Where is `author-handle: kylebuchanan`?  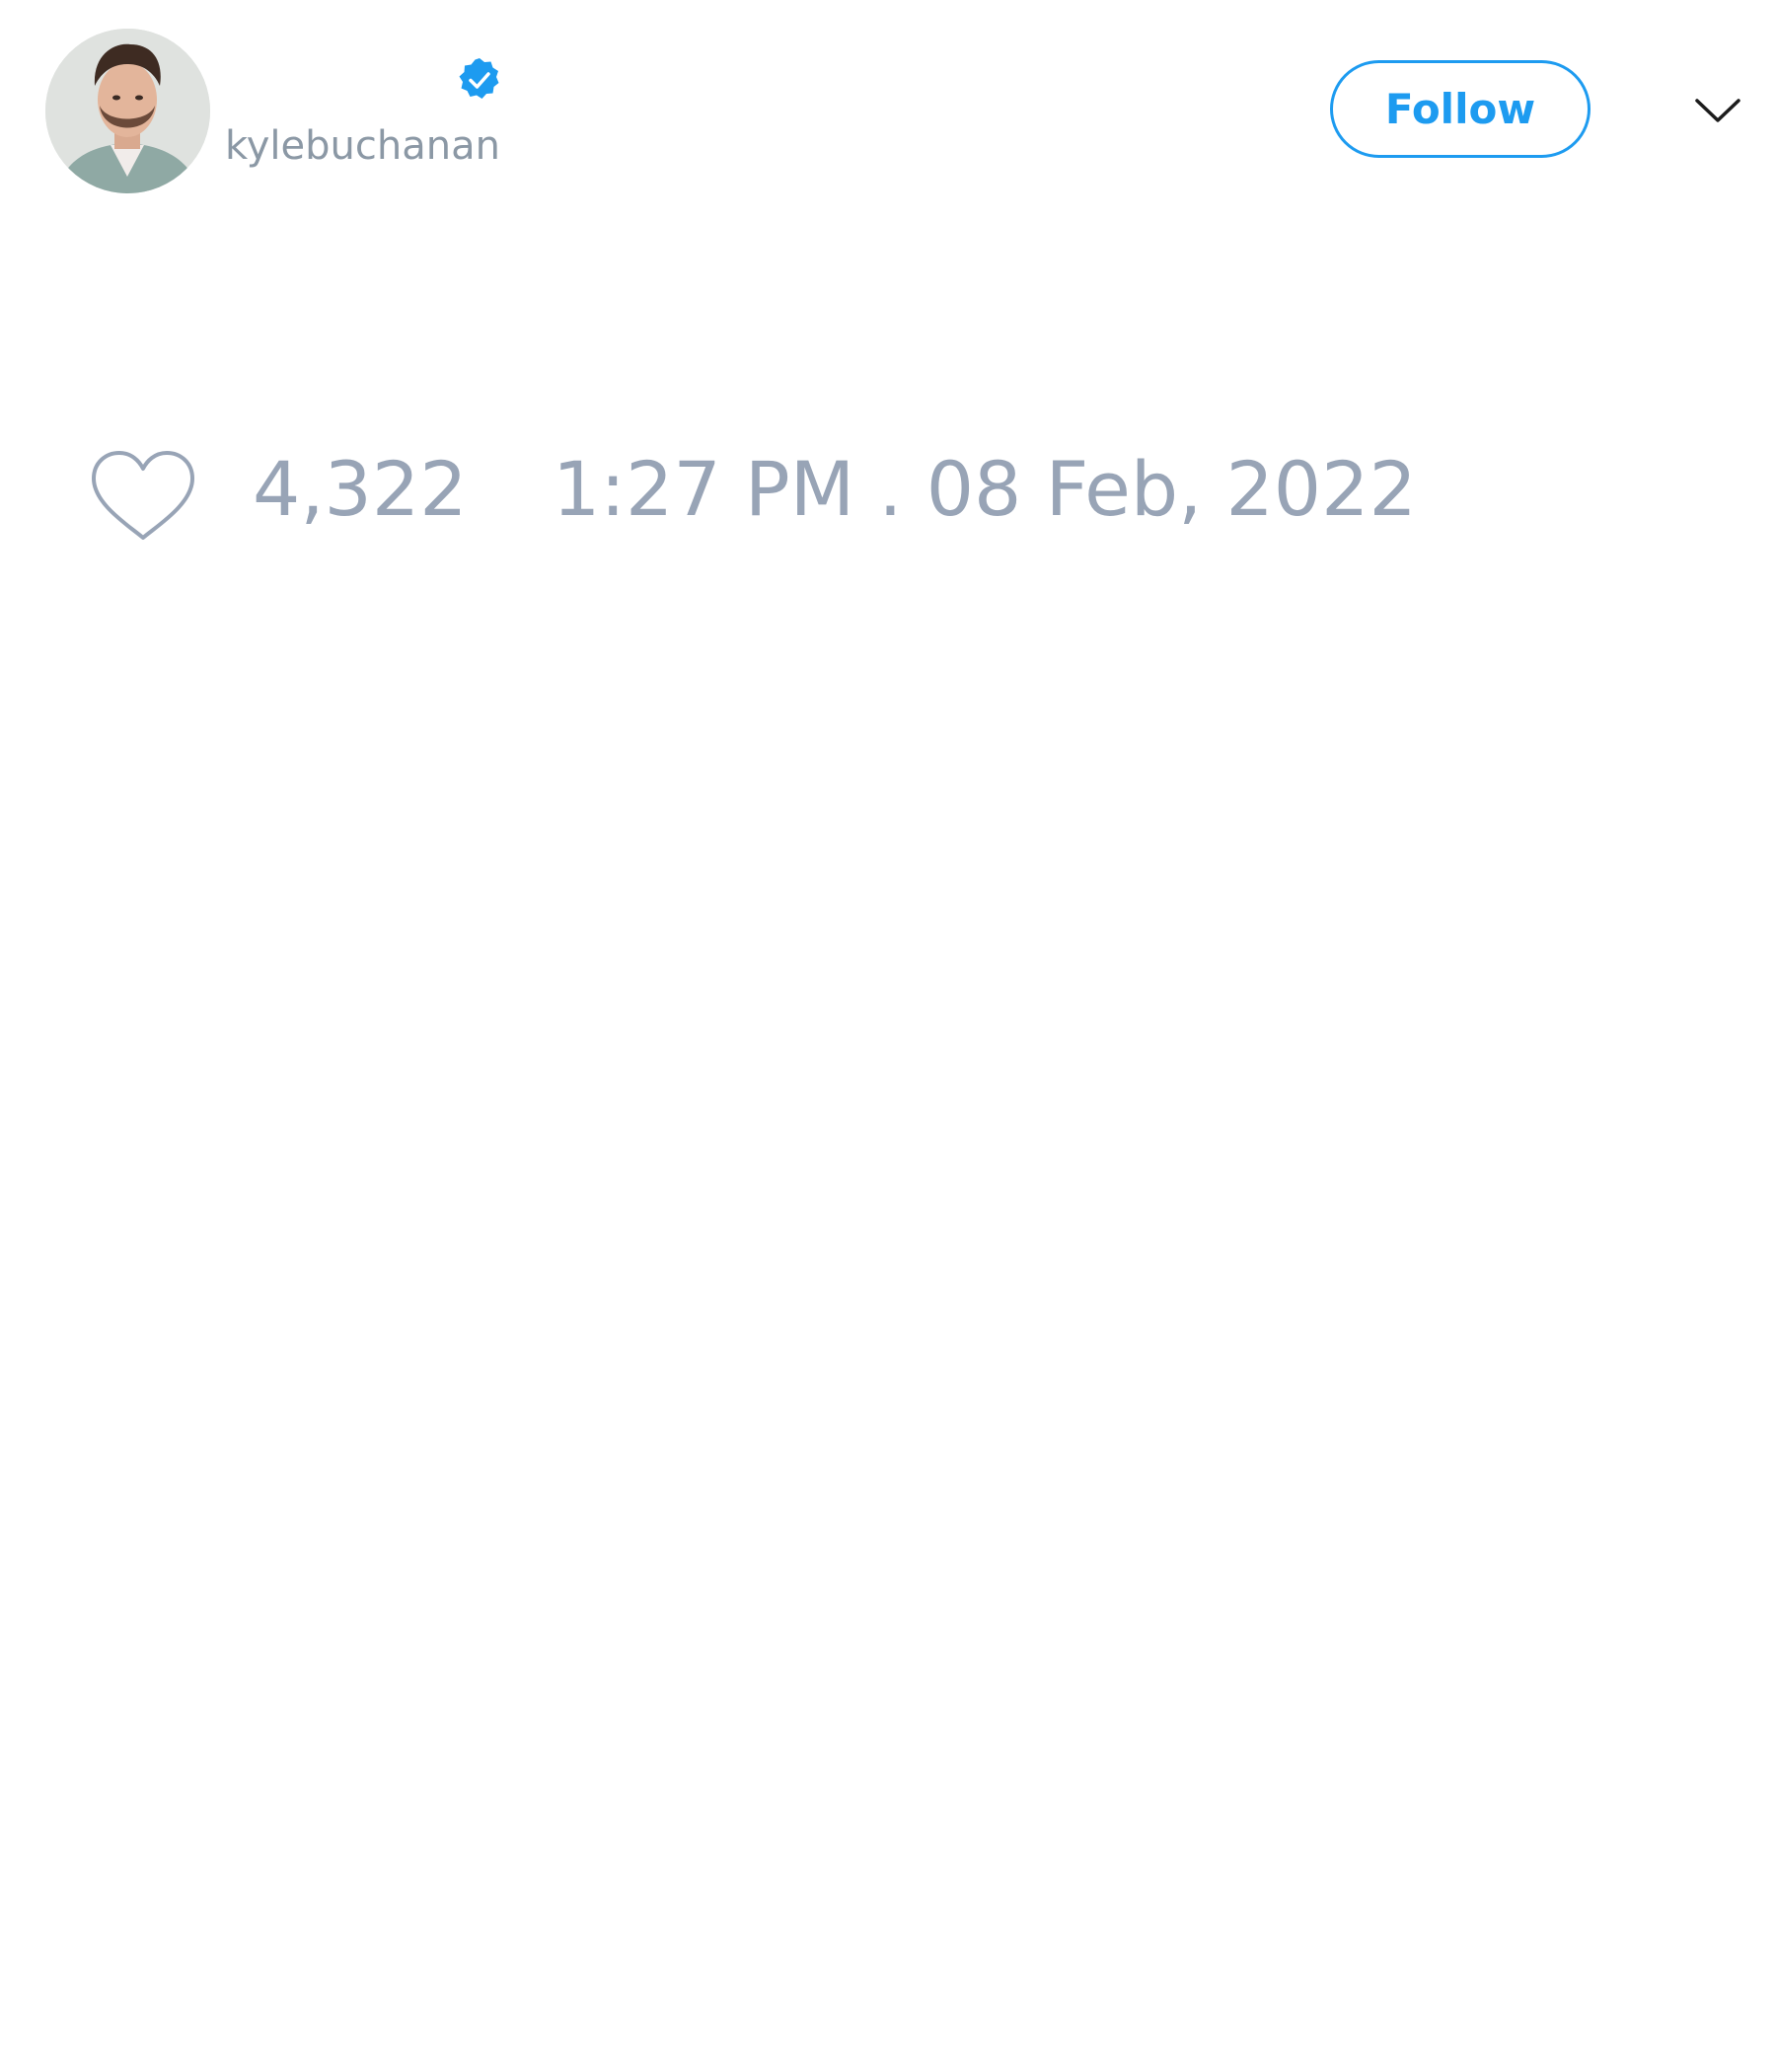
author-handle: kylebuchanan is located at coordinates (363, 146).